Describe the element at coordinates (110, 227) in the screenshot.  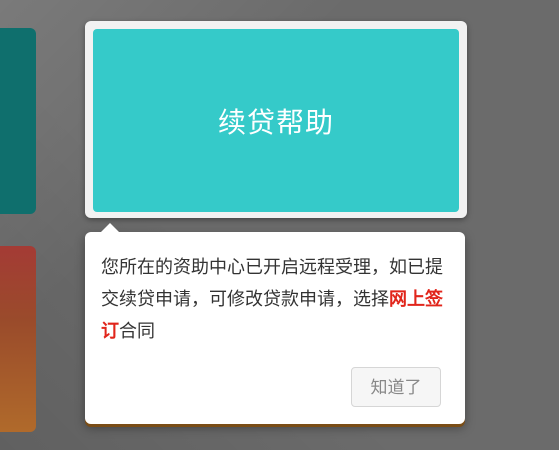
I see `popover-pointer` at that location.